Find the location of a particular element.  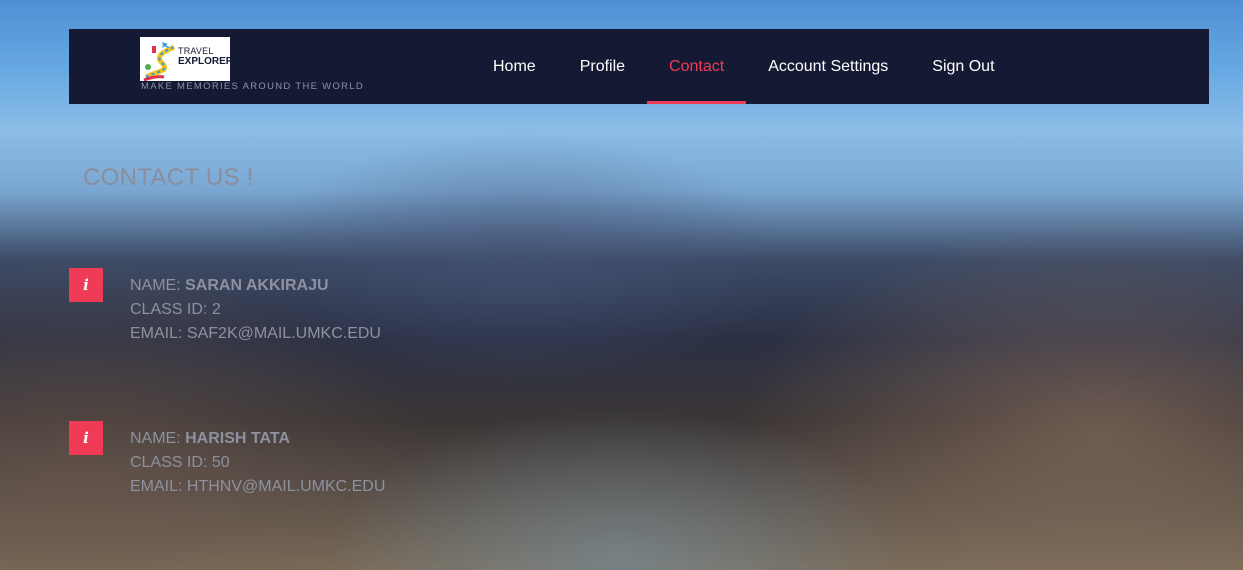

brand-tagline: MAKE MEMORIES AROUND THE WORLD is located at coordinates (253, 86).